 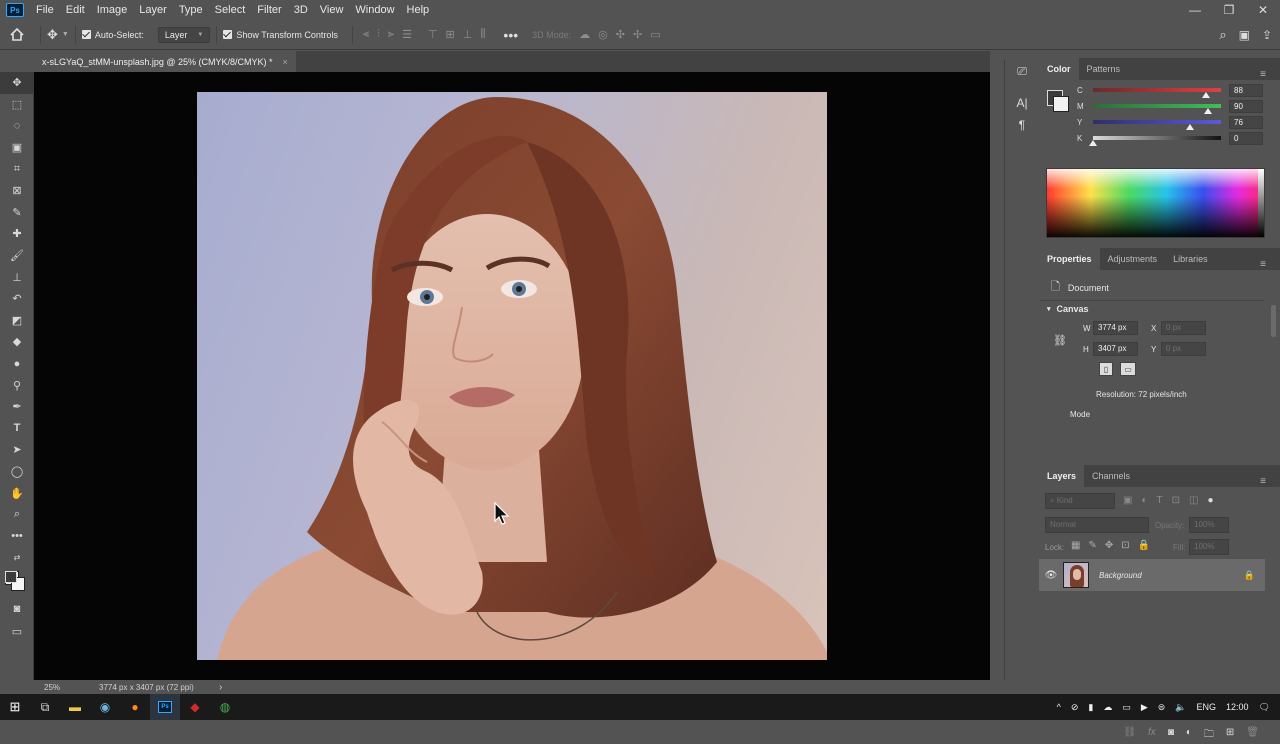 What do you see at coordinates (220, 687) in the screenshot?
I see `status-menu-arrow: ›` at bounding box center [220, 687].